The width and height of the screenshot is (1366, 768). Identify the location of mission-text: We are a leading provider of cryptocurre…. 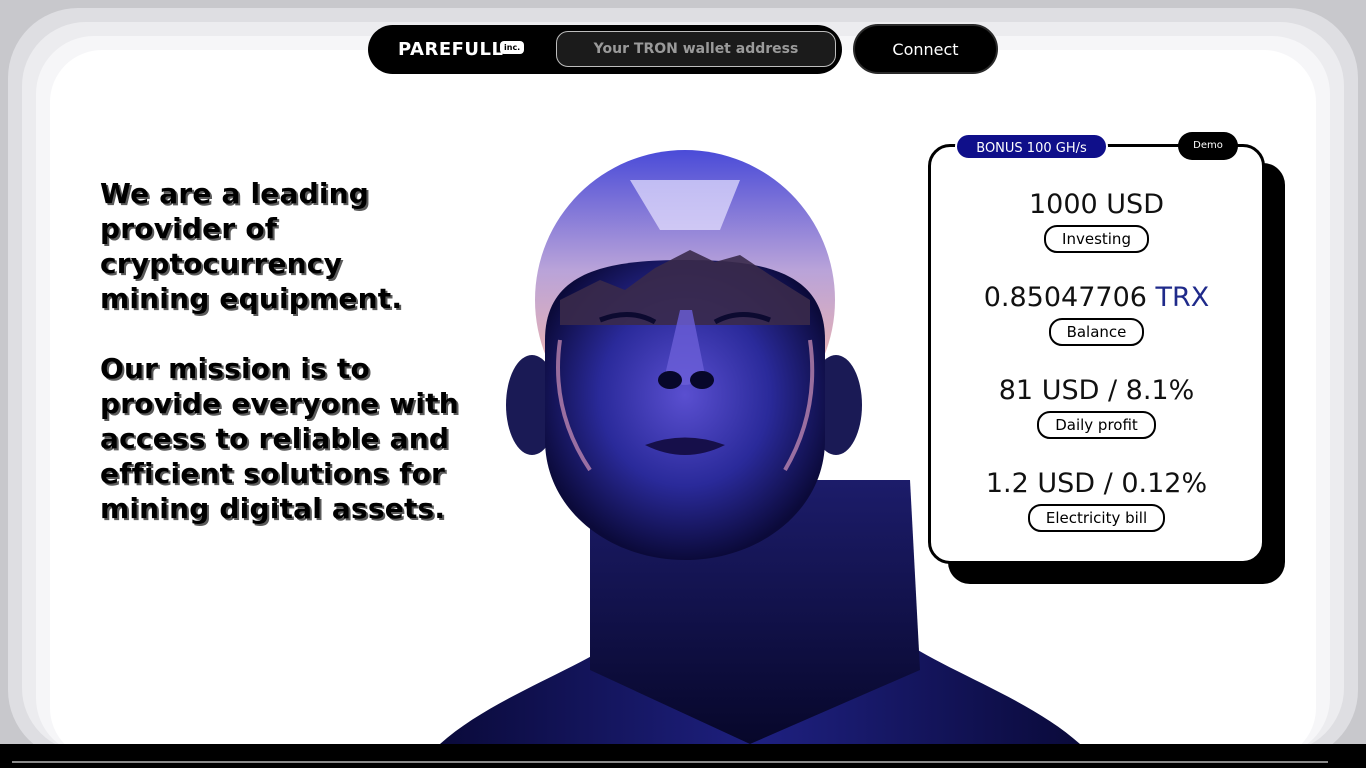
(280, 351).